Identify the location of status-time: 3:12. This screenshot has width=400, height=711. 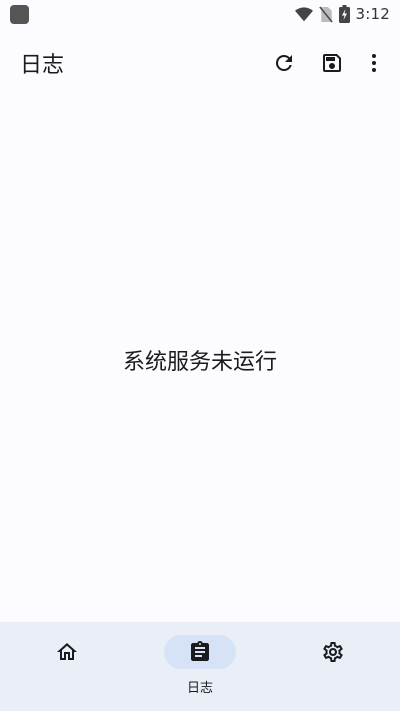
(372, 14).